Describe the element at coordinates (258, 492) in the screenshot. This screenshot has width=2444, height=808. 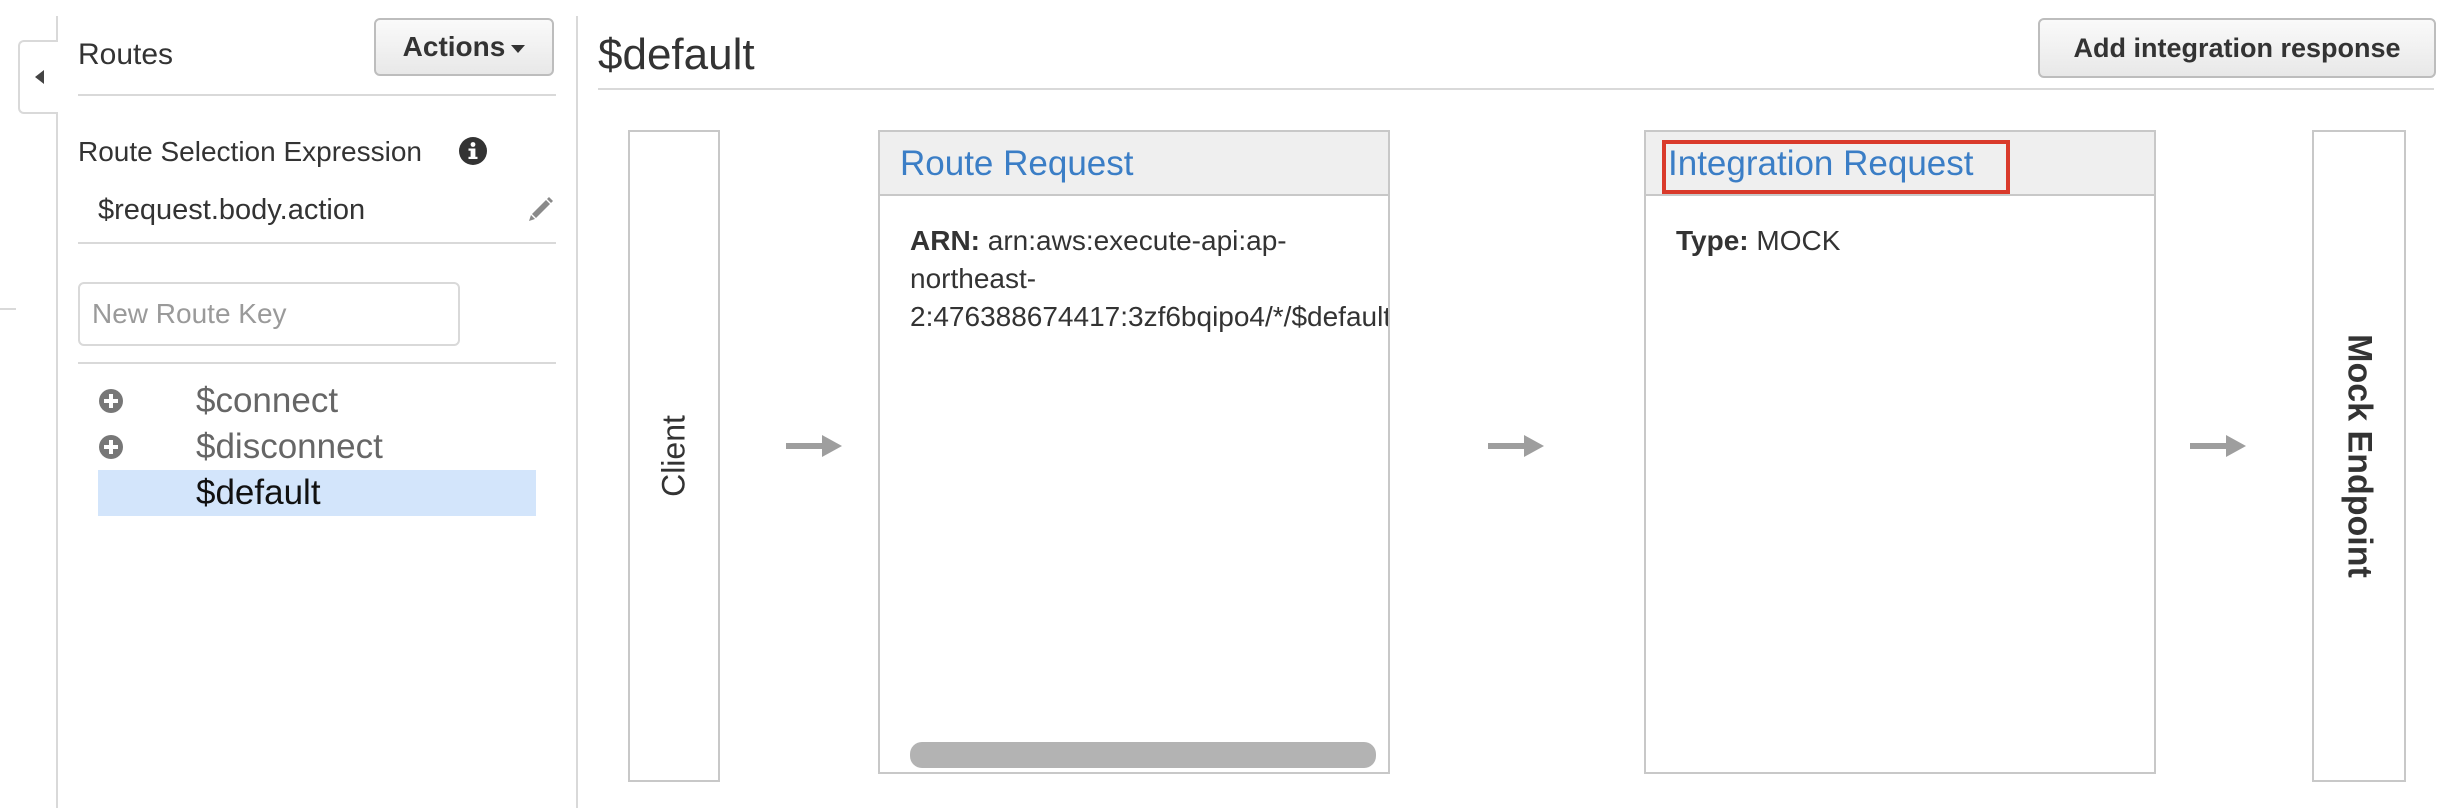
I see `route-label: $default` at that location.